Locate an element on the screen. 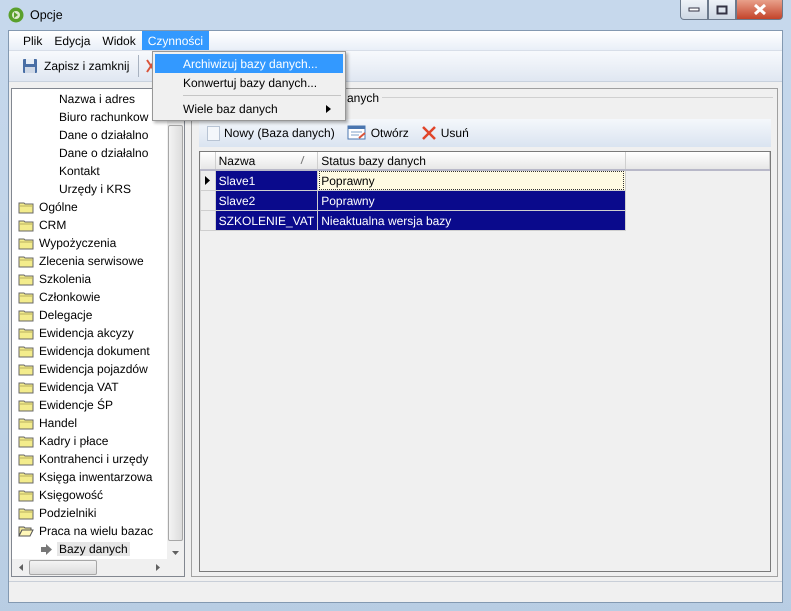 The width and height of the screenshot is (791, 611). close-icon is located at coordinates (759, 9).